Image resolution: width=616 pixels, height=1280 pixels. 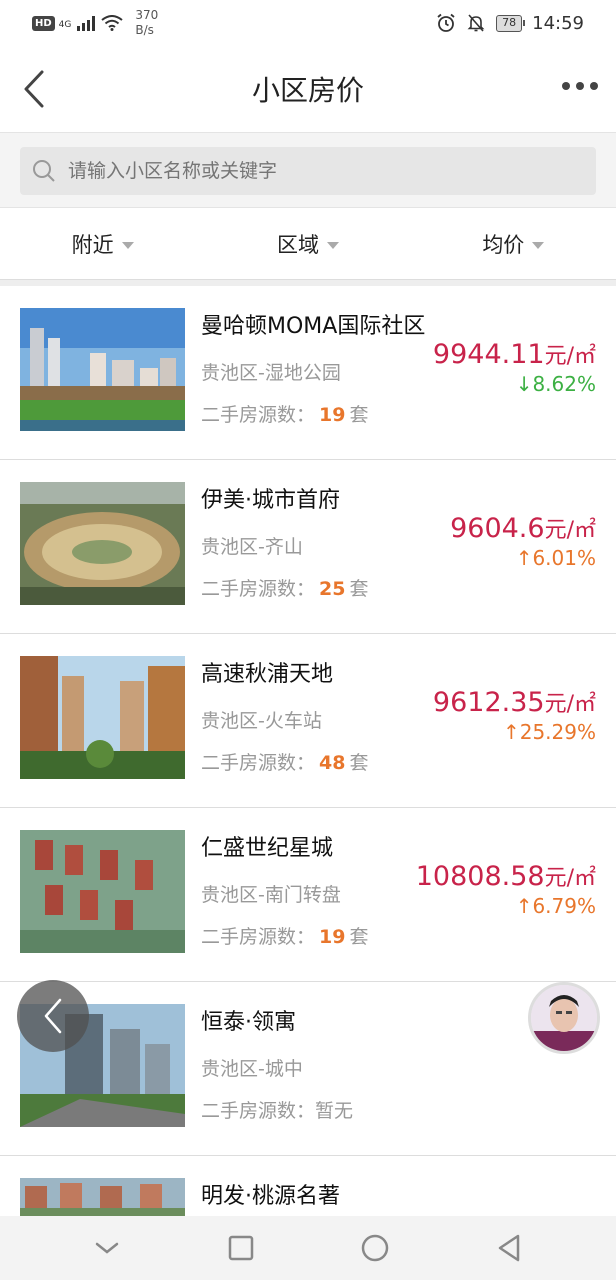 I want to click on community-name: 恒泰·领寓, so click(x=248, y=1022).